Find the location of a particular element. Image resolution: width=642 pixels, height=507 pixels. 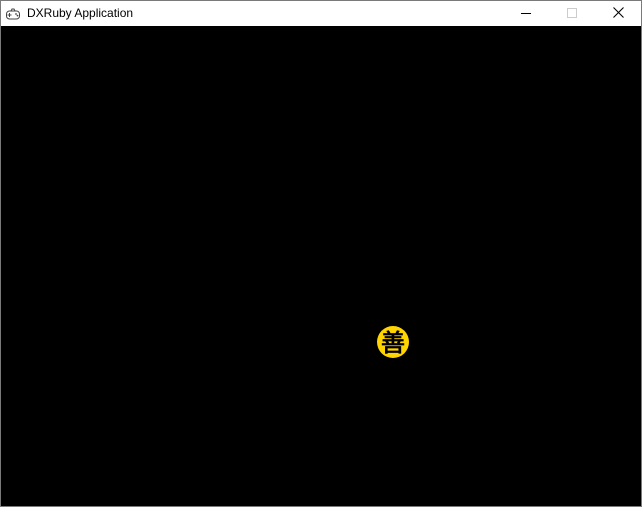

close-icon is located at coordinates (618, 13).